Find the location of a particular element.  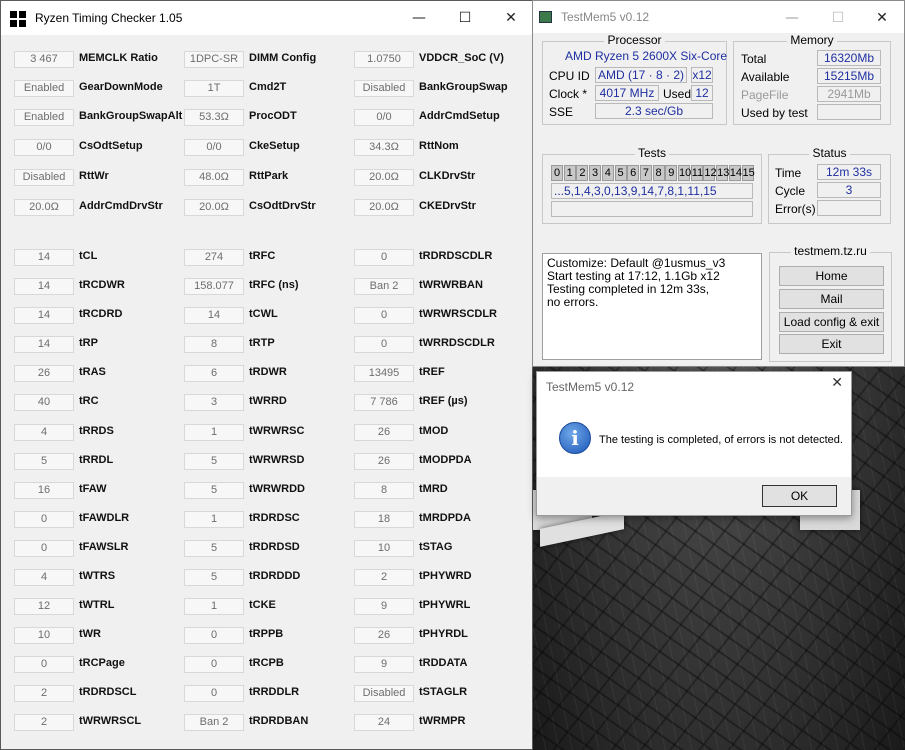

timing-value: 6 is located at coordinates (214, 373).